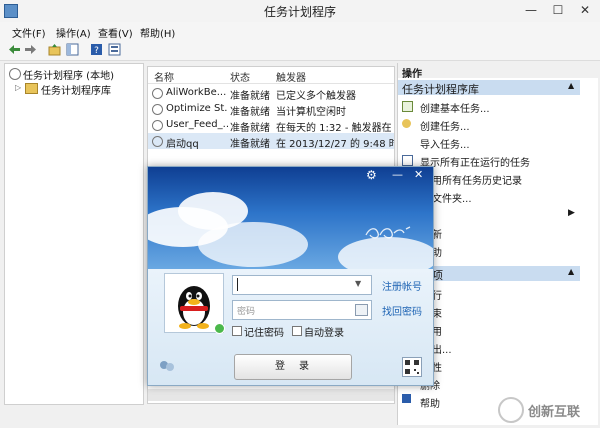 Image resolution: width=600 pixels, height=428 pixels. What do you see at coordinates (246, 312) in the screenshot?
I see `password-placeholder: 密码` at bounding box center [246, 312].